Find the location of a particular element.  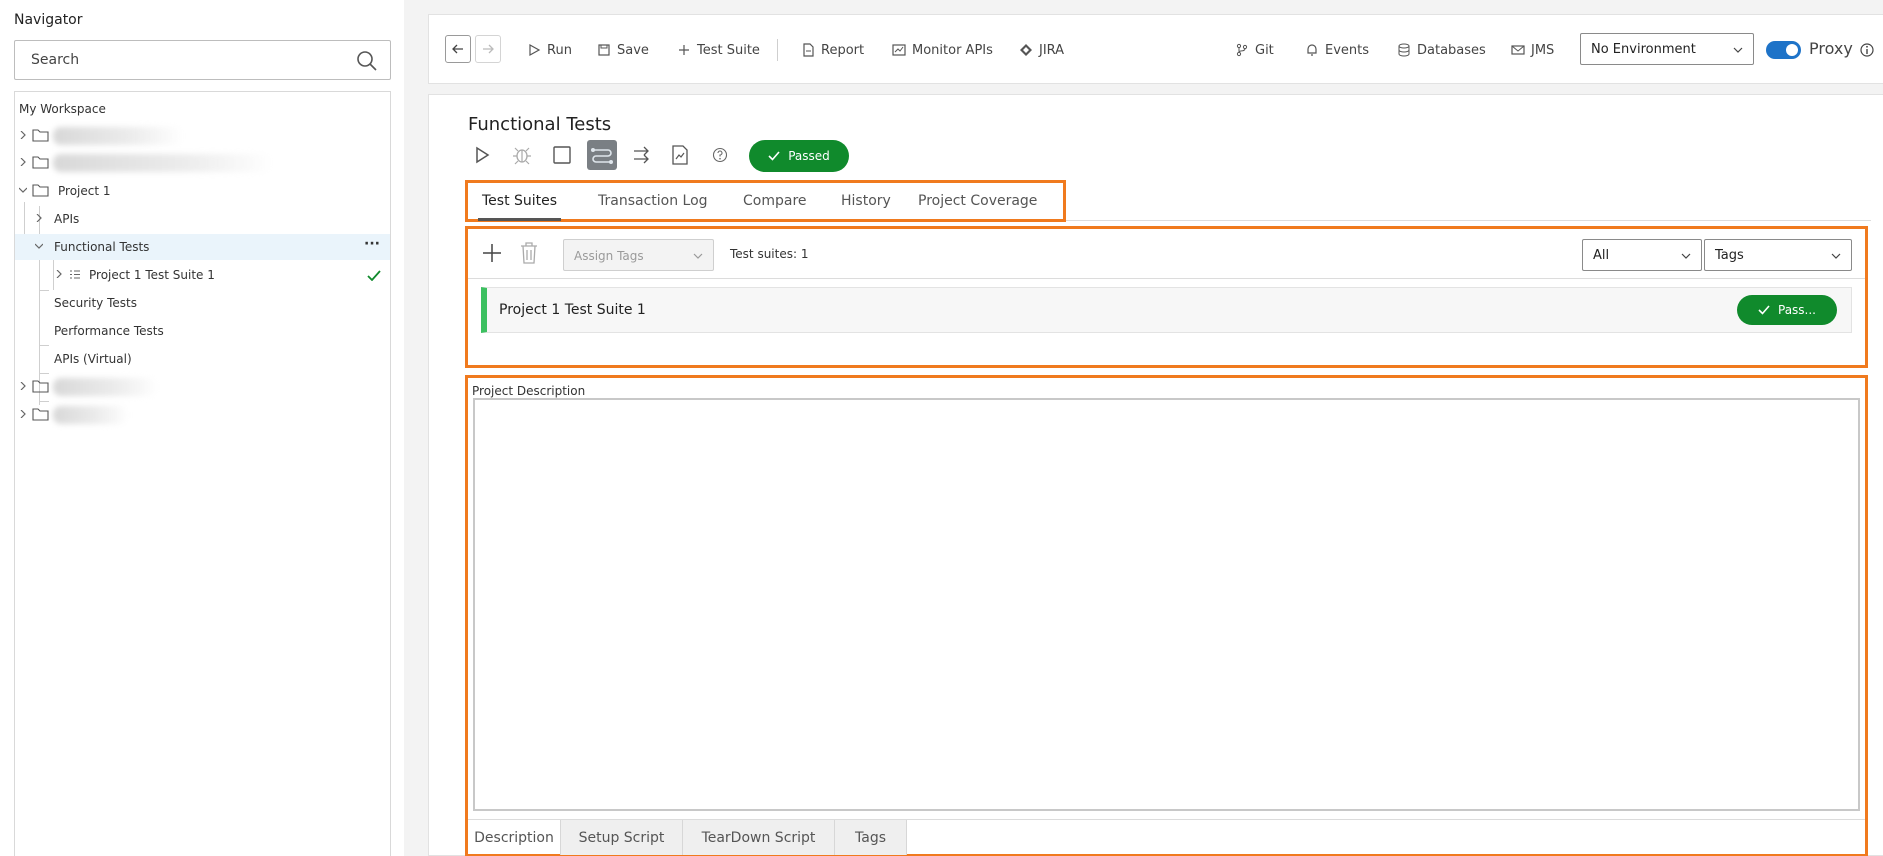

jms-label: JMS is located at coordinates (1543, 50).